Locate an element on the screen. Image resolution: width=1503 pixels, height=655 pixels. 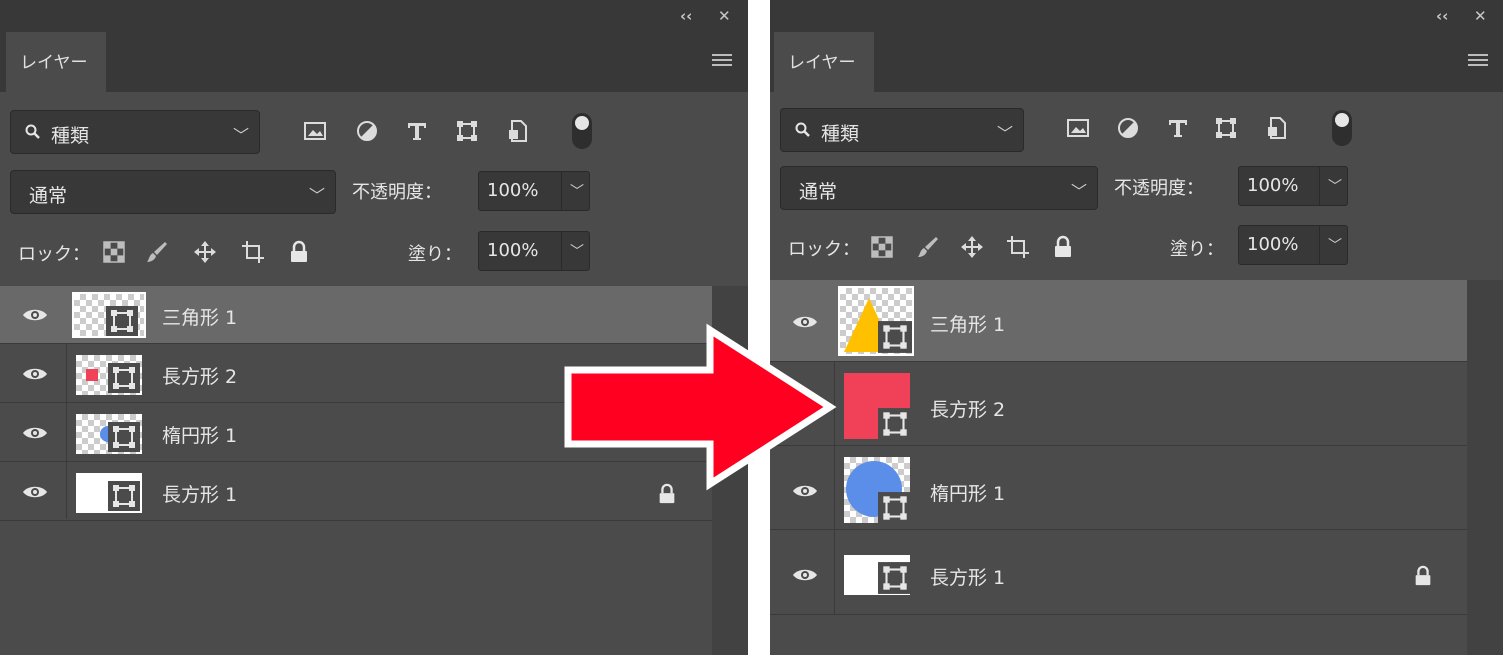
layer-row: 三角形 1 is located at coordinates (1118, 321).